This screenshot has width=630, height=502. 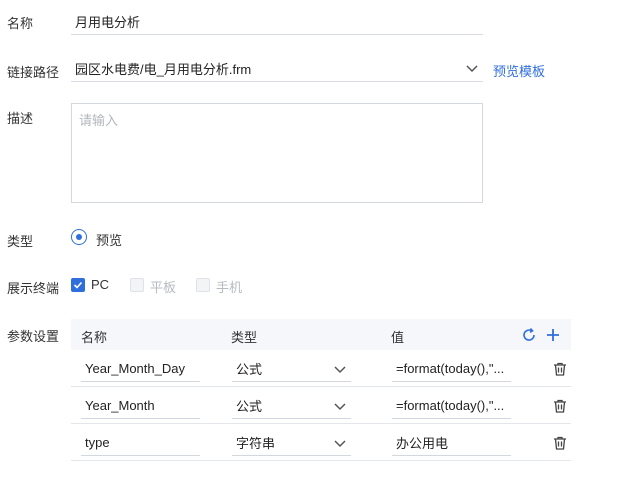 I want to click on path-label: 链接路径, so click(x=33, y=72).